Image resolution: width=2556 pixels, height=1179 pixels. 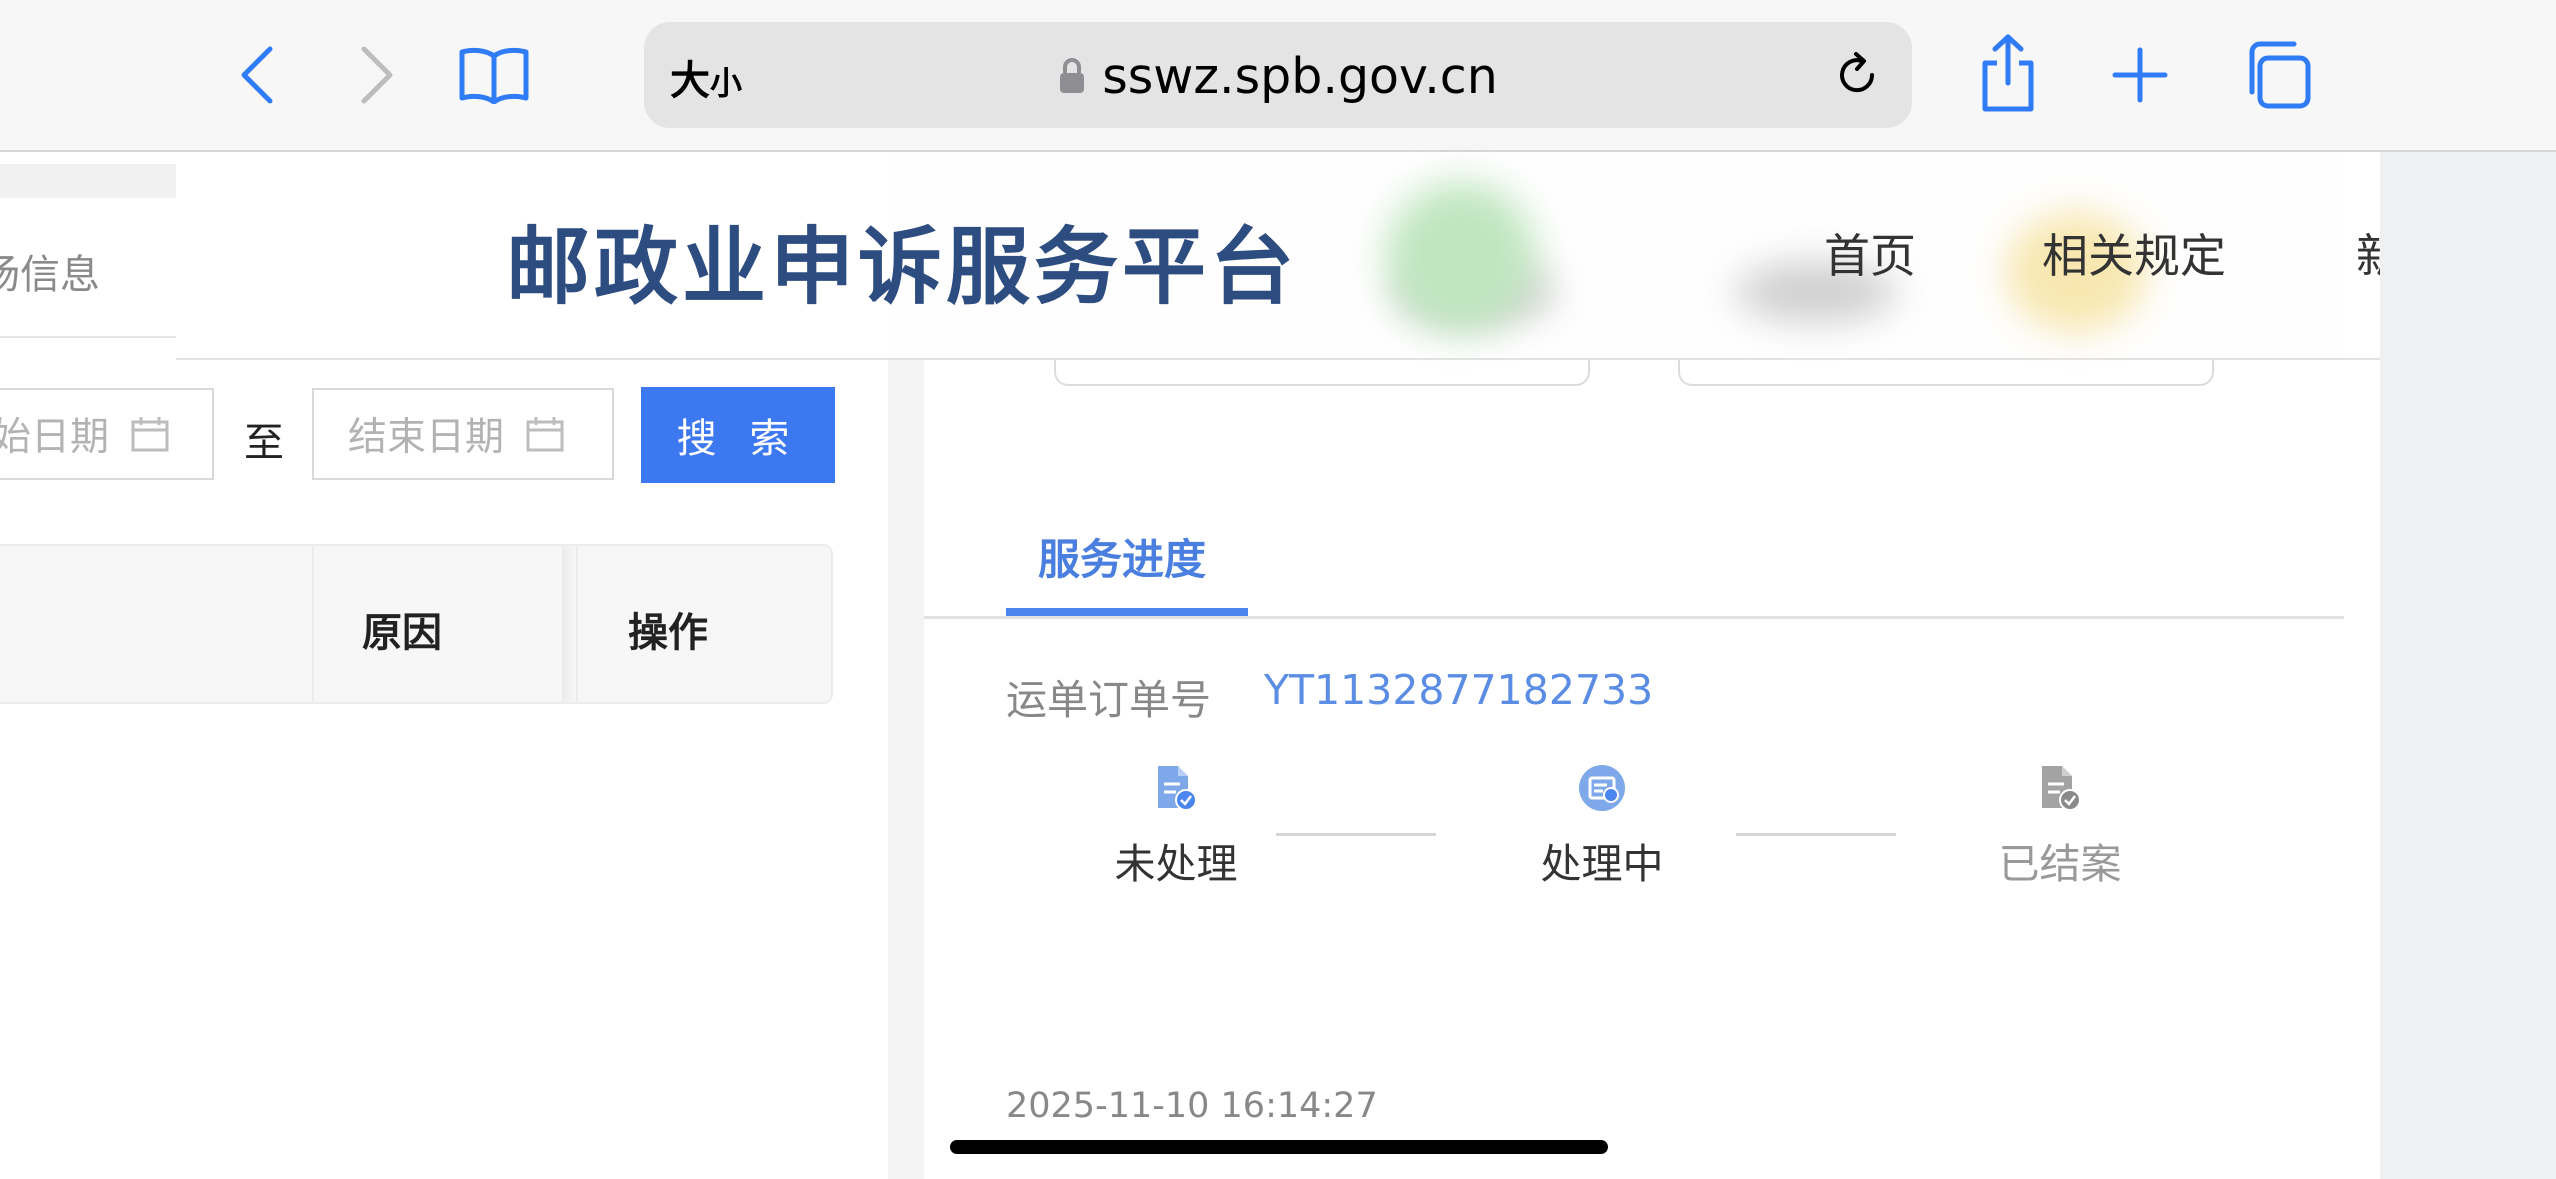 I want to click on order-number-label: 运单订单号, so click(x=1108, y=700).